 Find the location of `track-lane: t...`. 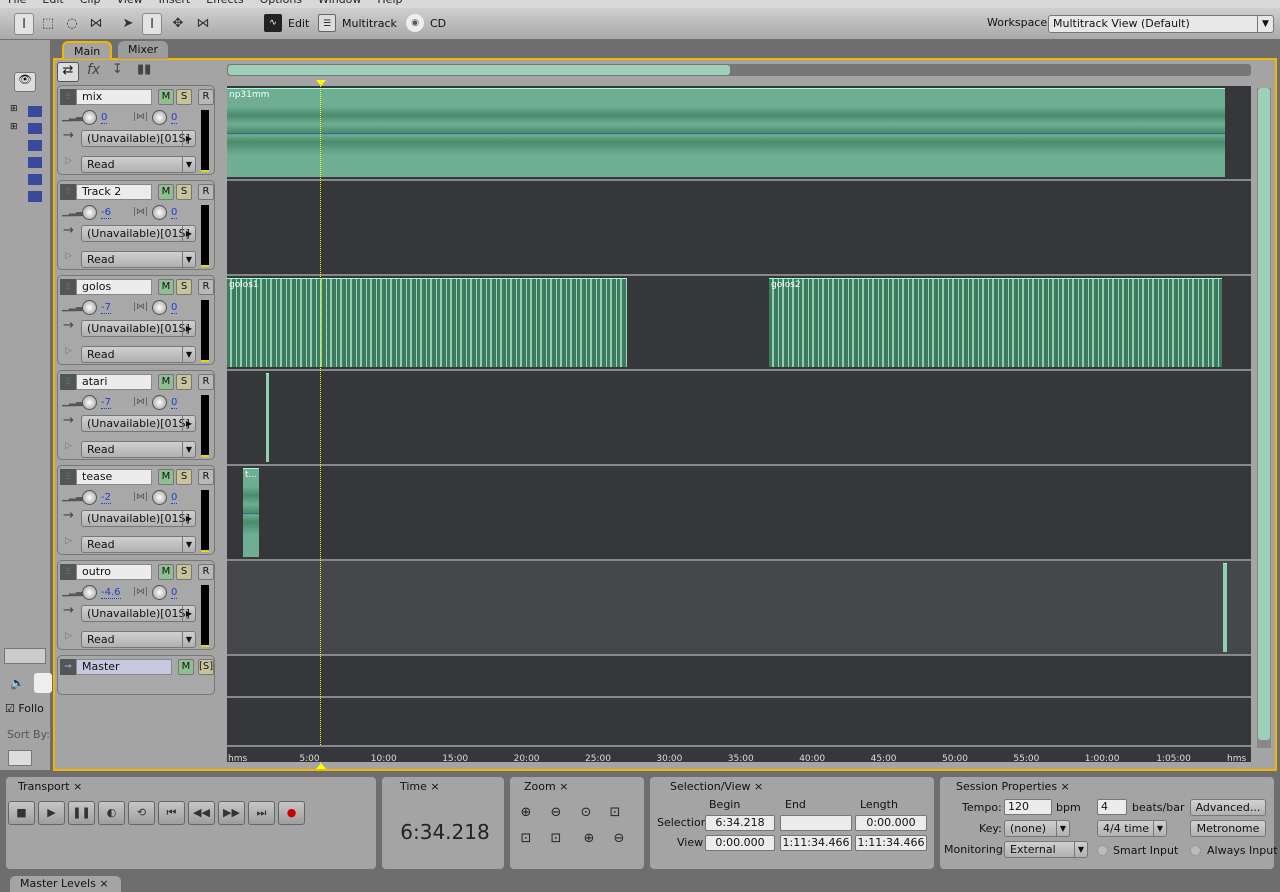

track-lane: t... is located at coordinates (739, 513).